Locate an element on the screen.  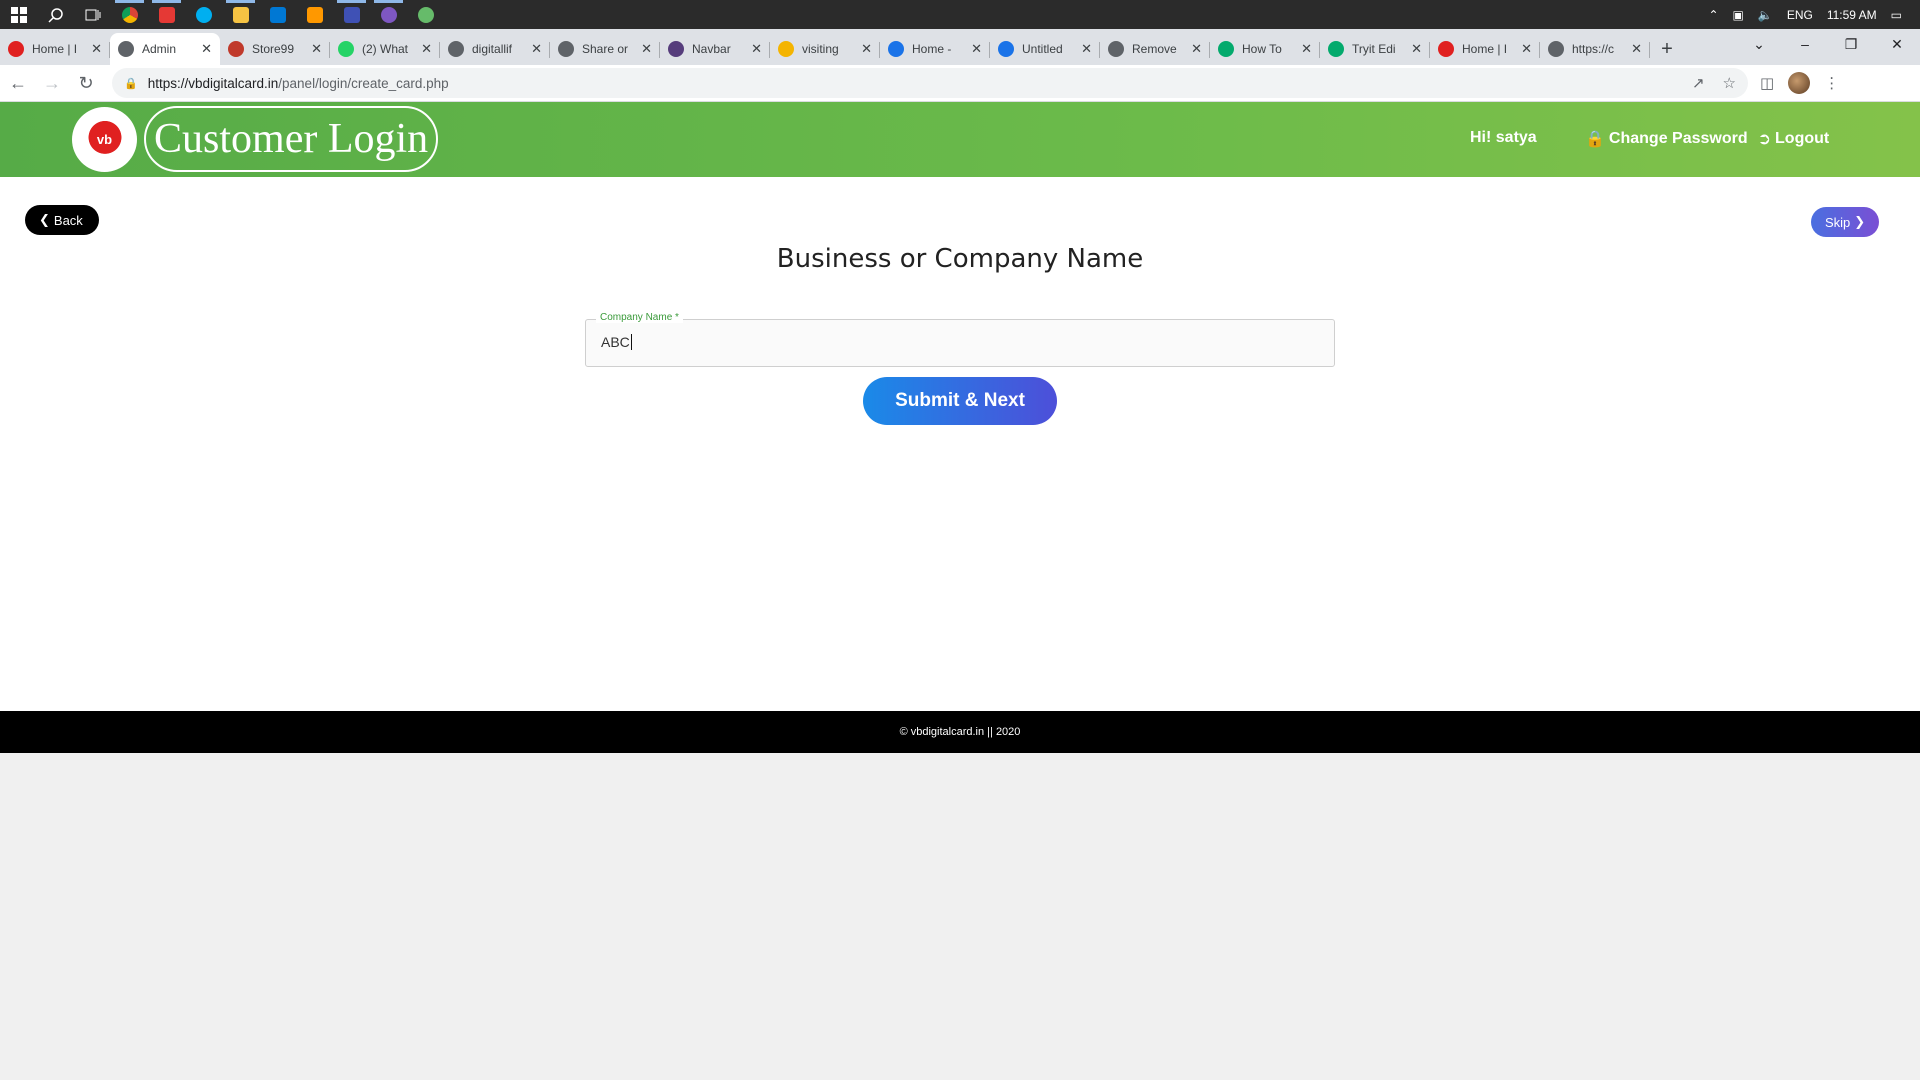
company-name-input: ABC is located at coordinates (615, 342).